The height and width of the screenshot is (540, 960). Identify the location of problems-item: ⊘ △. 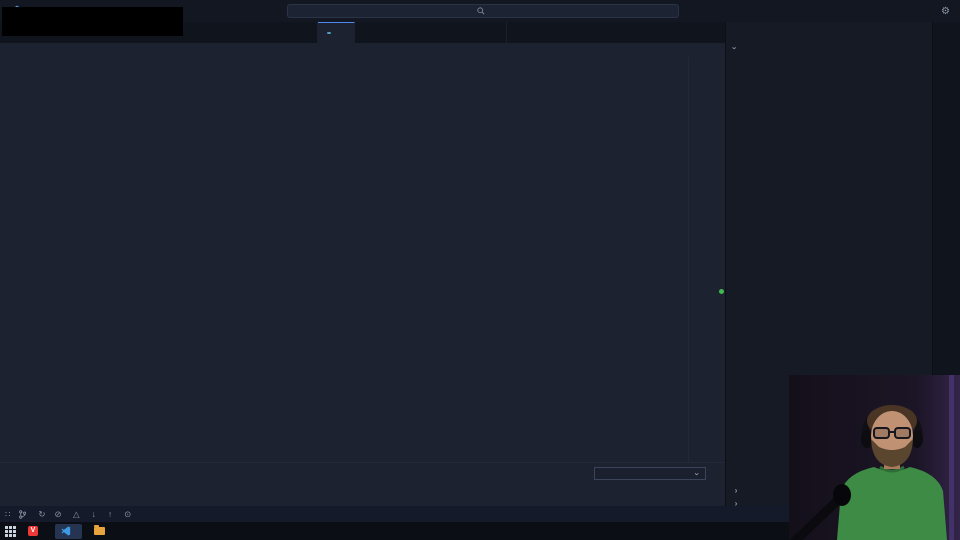
(69, 514).